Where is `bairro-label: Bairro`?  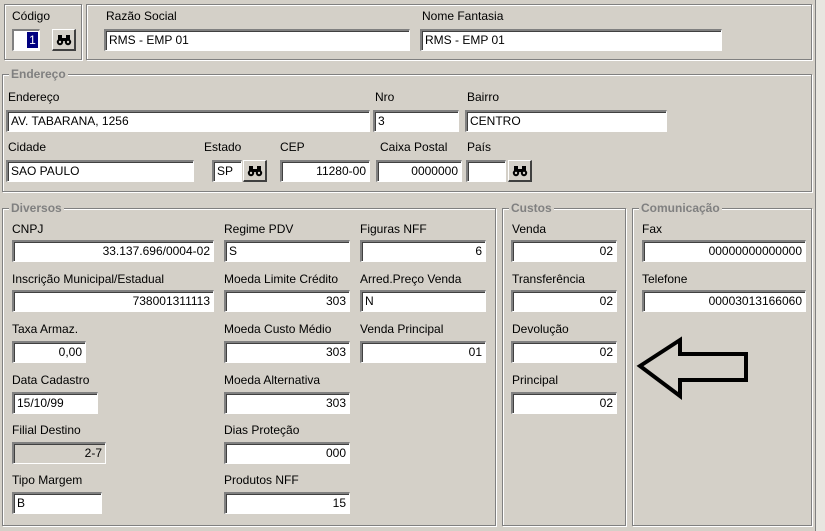 bairro-label: Bairro is located at coordinates (483, 97).